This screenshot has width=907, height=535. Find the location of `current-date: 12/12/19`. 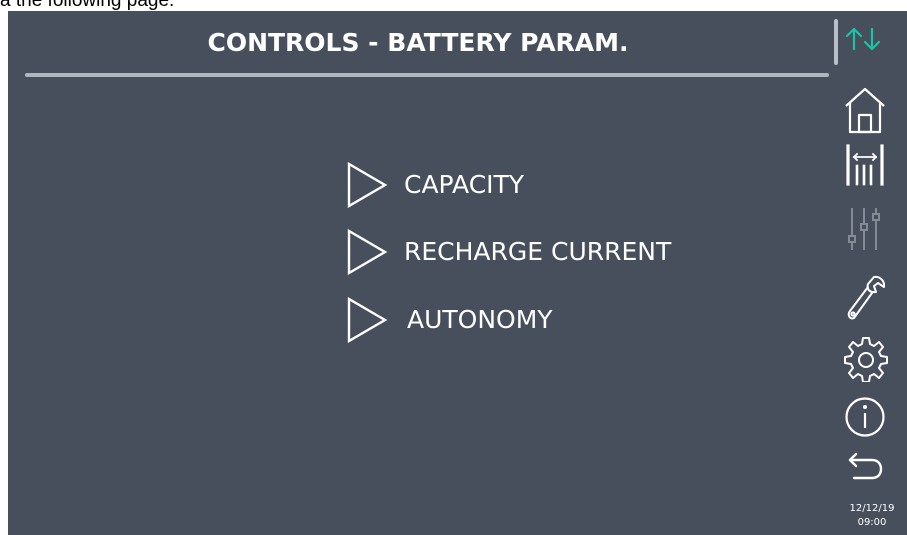

current-date: 12/12/19 is located at coordinates (872, 508).